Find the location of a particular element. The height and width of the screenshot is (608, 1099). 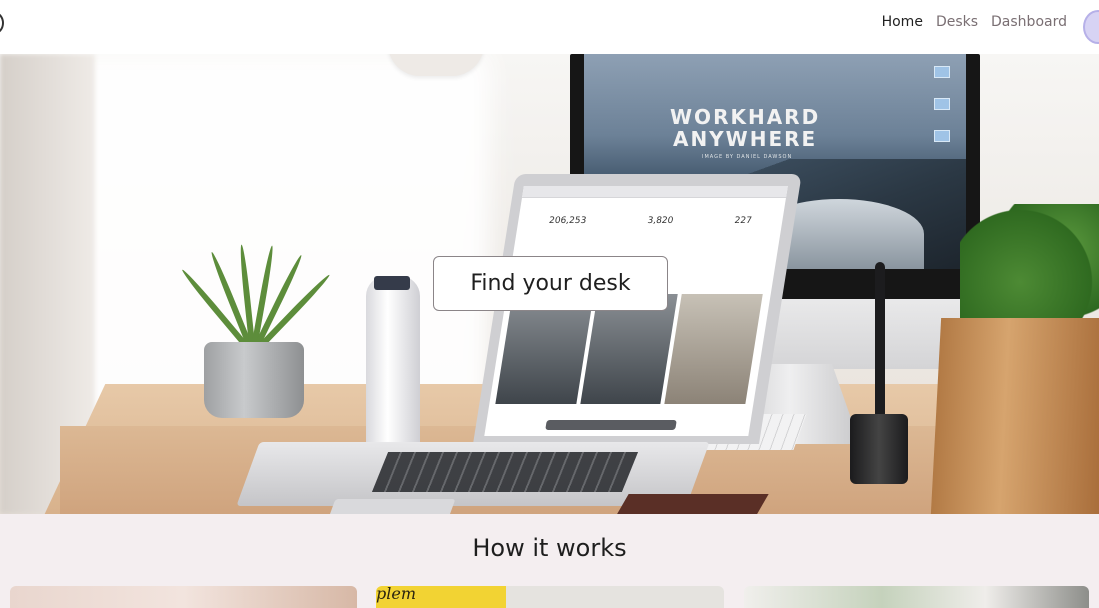

find-desk-button: Find your desk is located at coordinates (550, 283).